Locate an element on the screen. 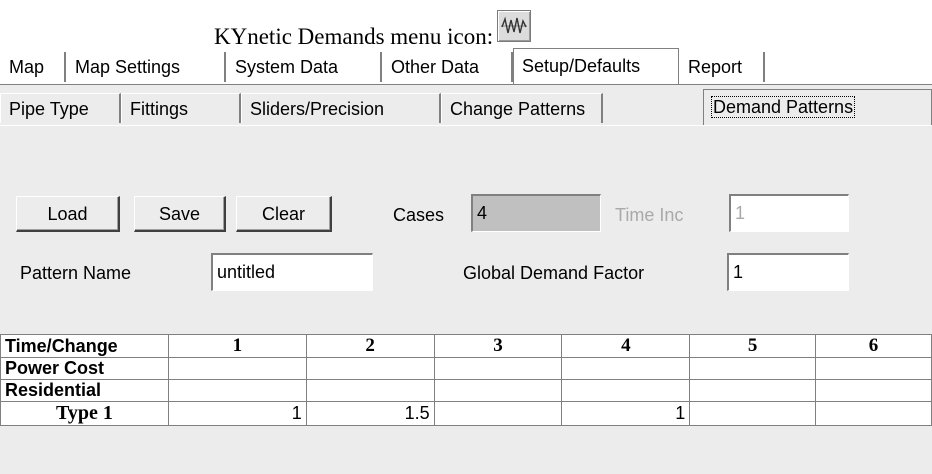 The height and width of the screenshot is (474, 932). global-demand-factor-label: Global Demand Factor is located at coordinates (554, 273).